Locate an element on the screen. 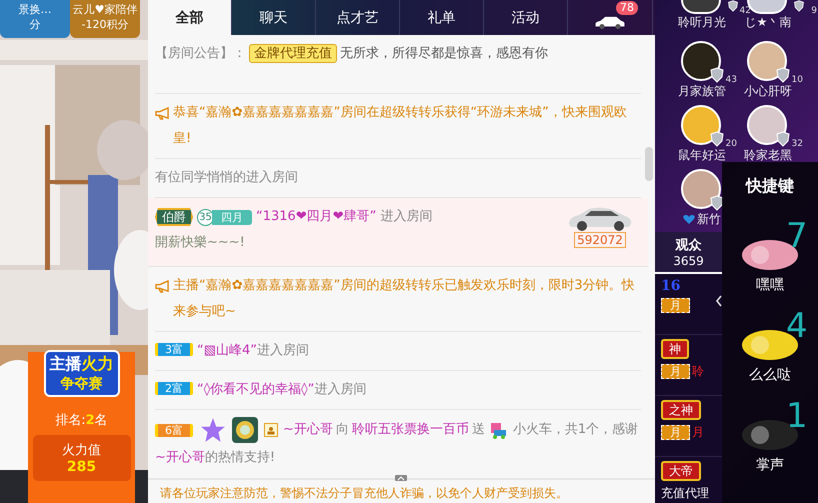 The image size is (818, 503). user-name: “1316❤四月❤肆哥” is located at coordinates (316, 217).